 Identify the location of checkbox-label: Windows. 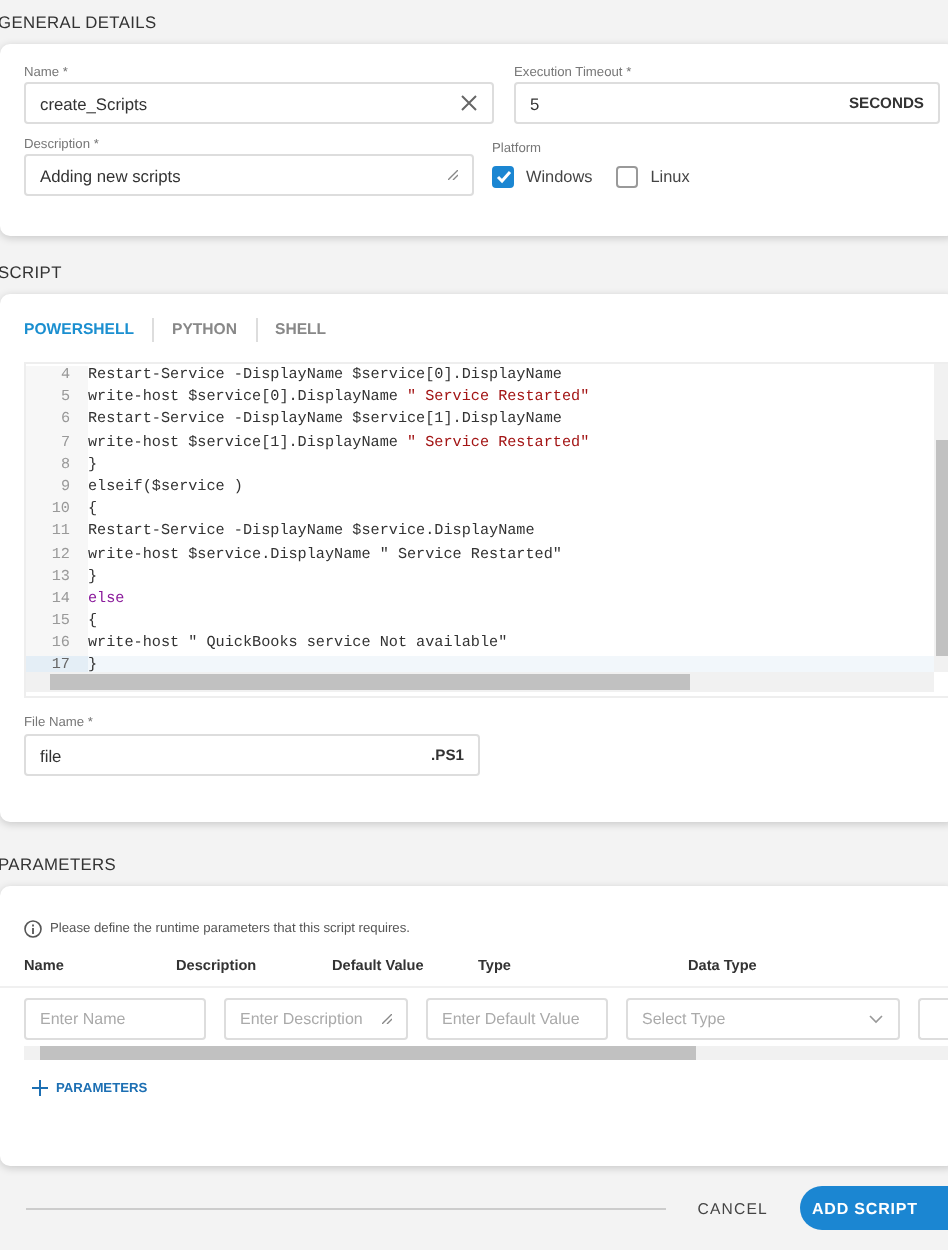
(559, 177).